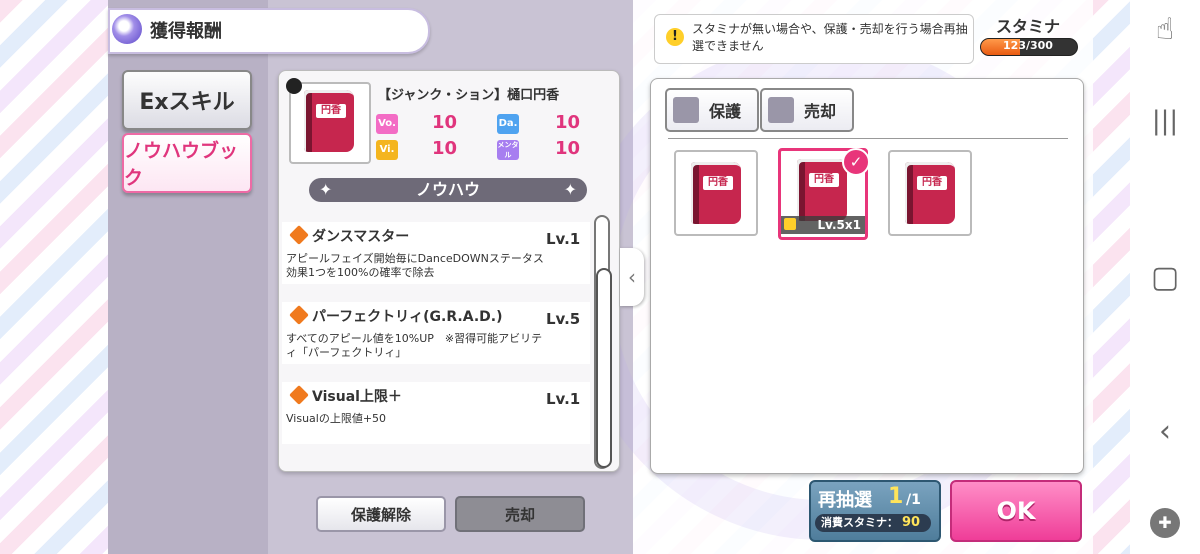 This screenshot has height=554, width=1200. Describe the element at coordinates (563, 319) in the screenshot. I see `skill-level: Lv.5` at that location.